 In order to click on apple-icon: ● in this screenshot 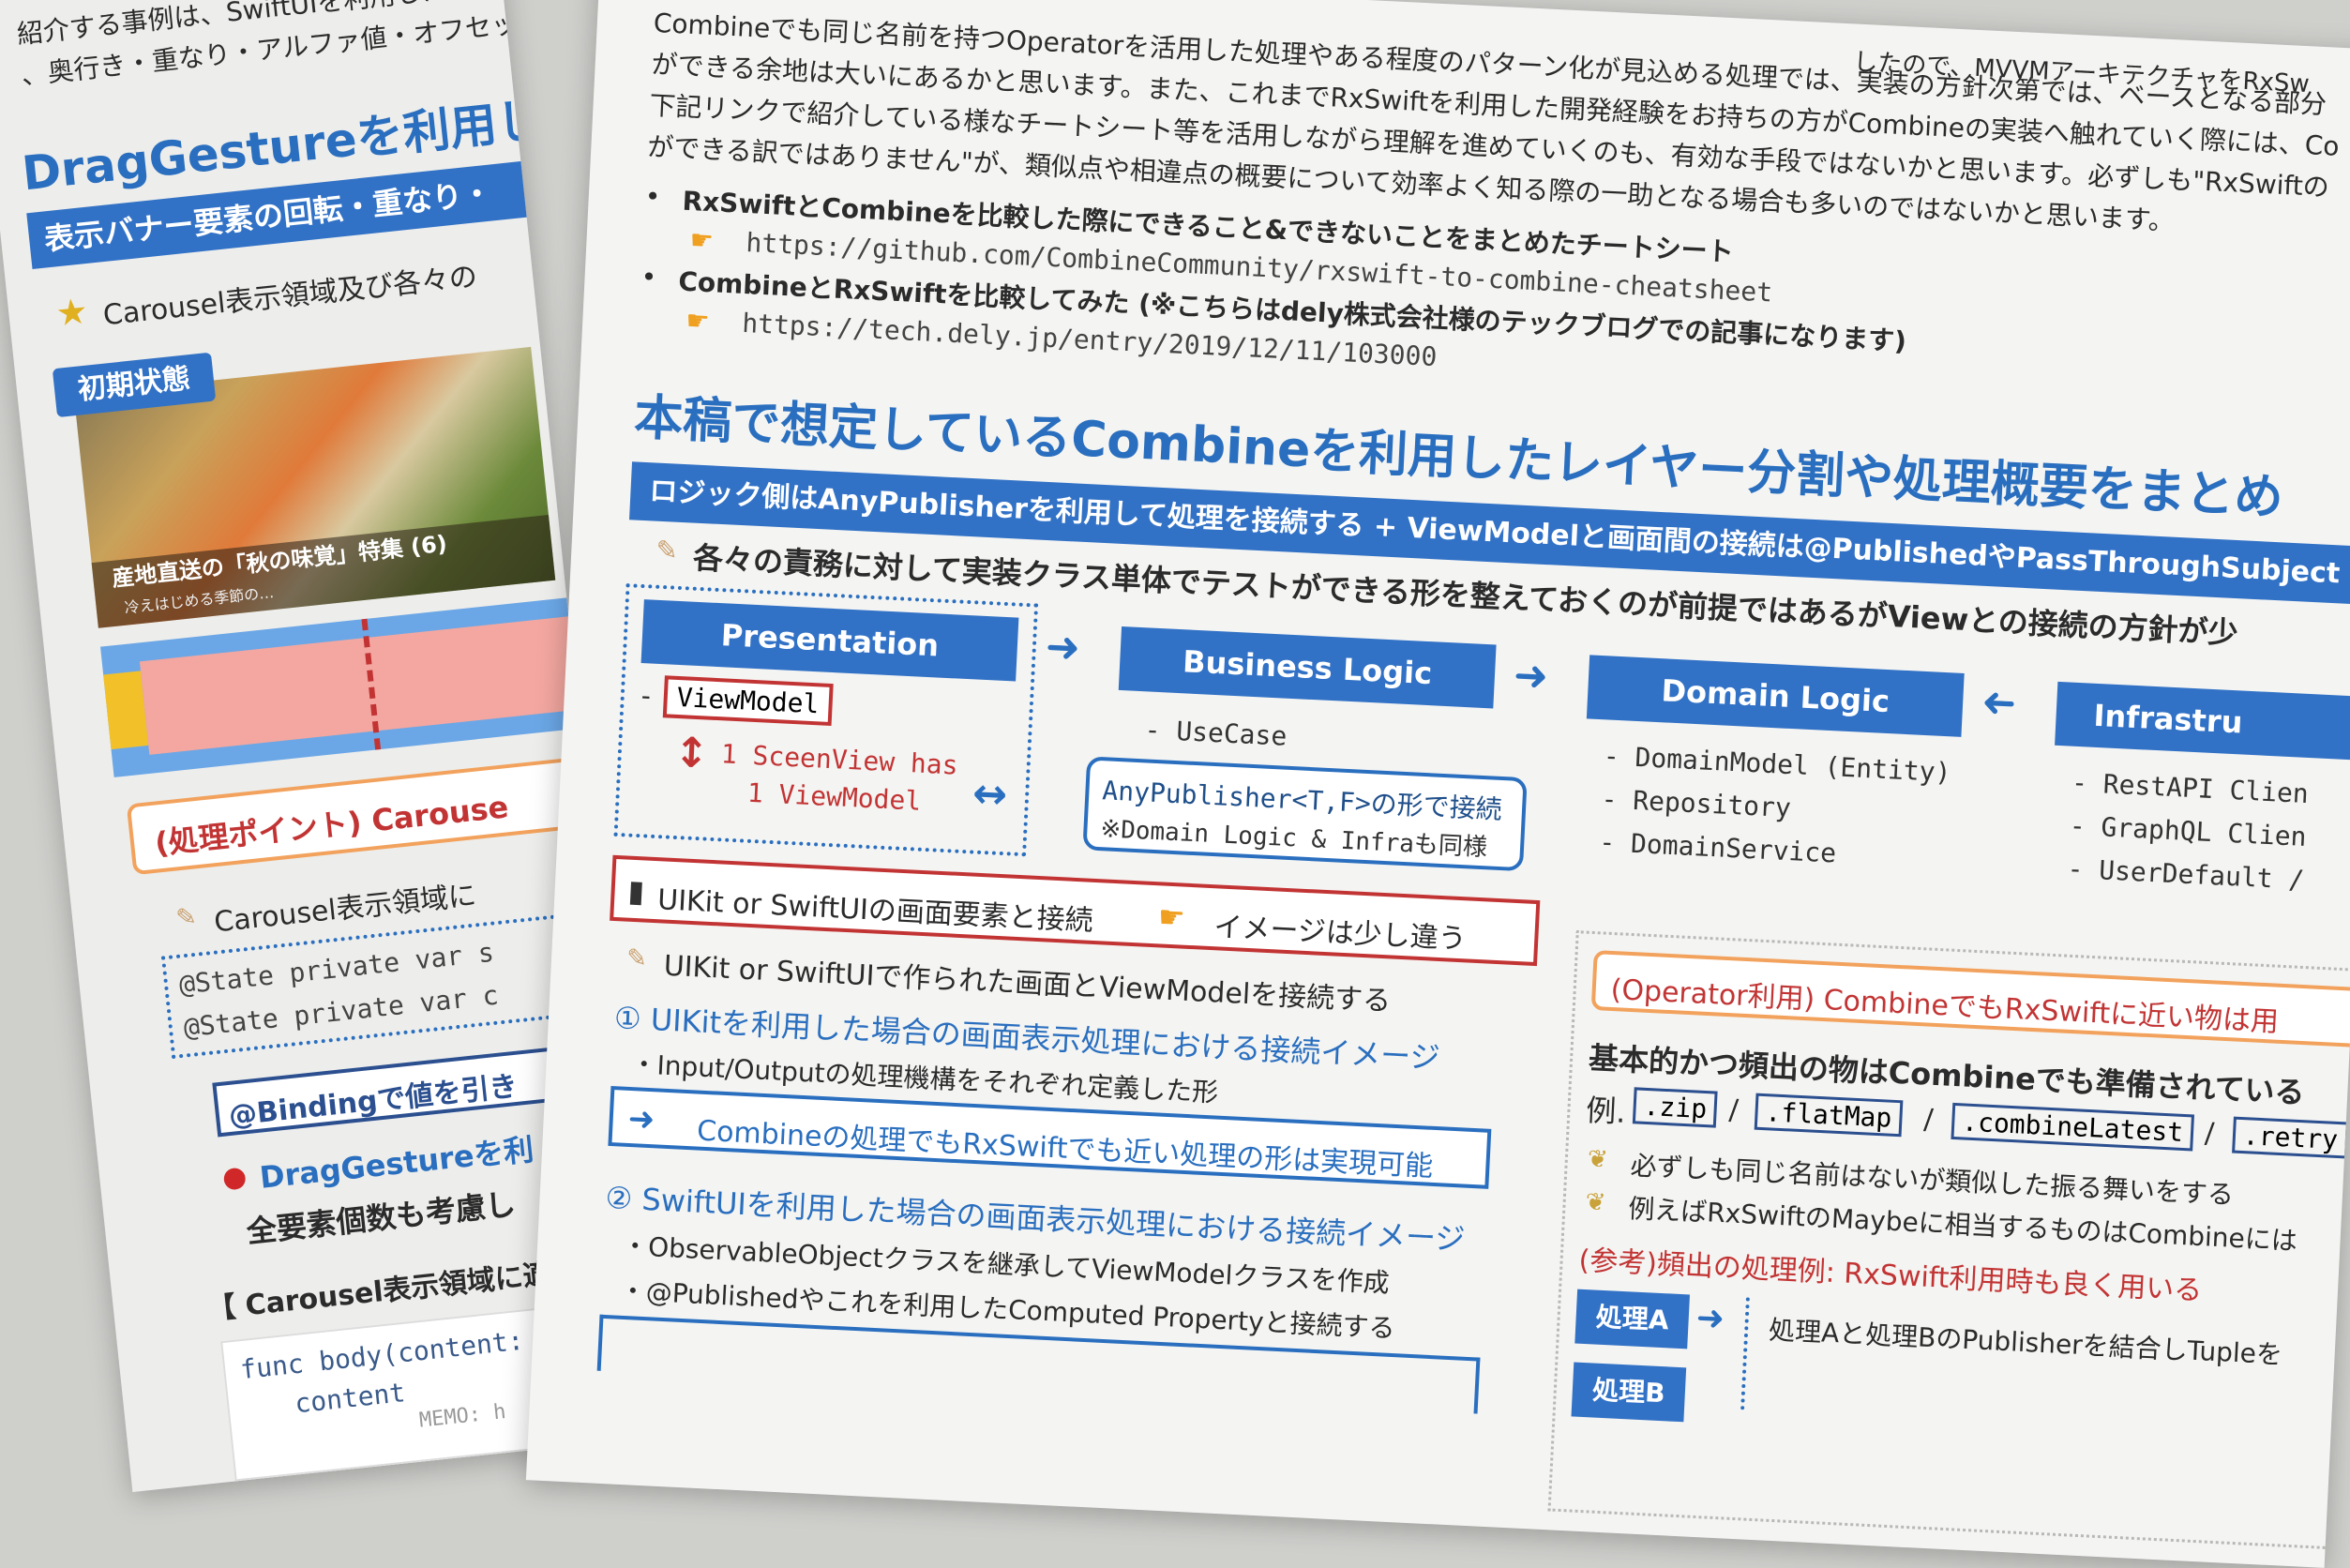, I will do `click(234, 1177)`.